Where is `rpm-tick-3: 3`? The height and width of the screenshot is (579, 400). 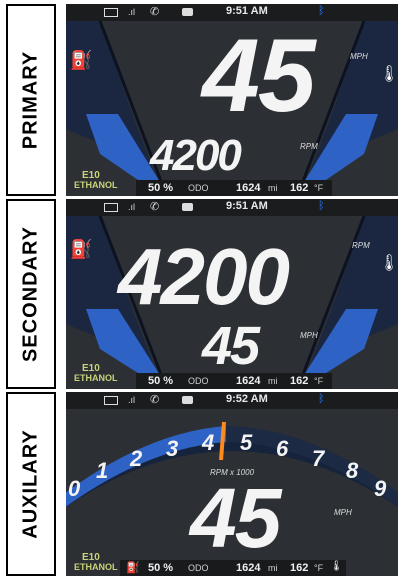 rpm-tick-3: 3 is located at coordinates (172, 448).